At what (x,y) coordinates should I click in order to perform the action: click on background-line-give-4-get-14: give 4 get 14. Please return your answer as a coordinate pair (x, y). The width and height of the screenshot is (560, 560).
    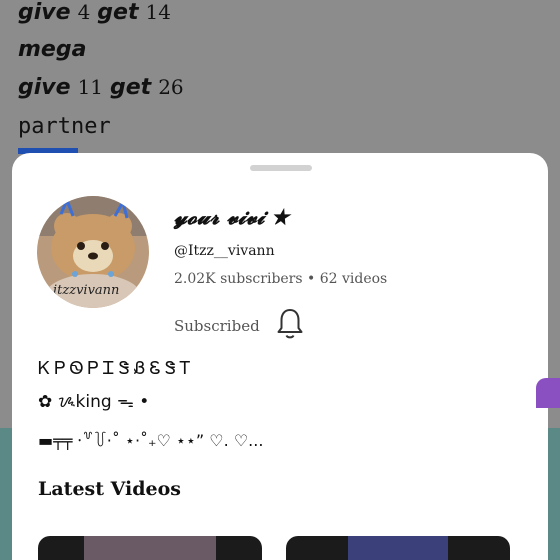
    Looking at the image, I should click on (94, 12).